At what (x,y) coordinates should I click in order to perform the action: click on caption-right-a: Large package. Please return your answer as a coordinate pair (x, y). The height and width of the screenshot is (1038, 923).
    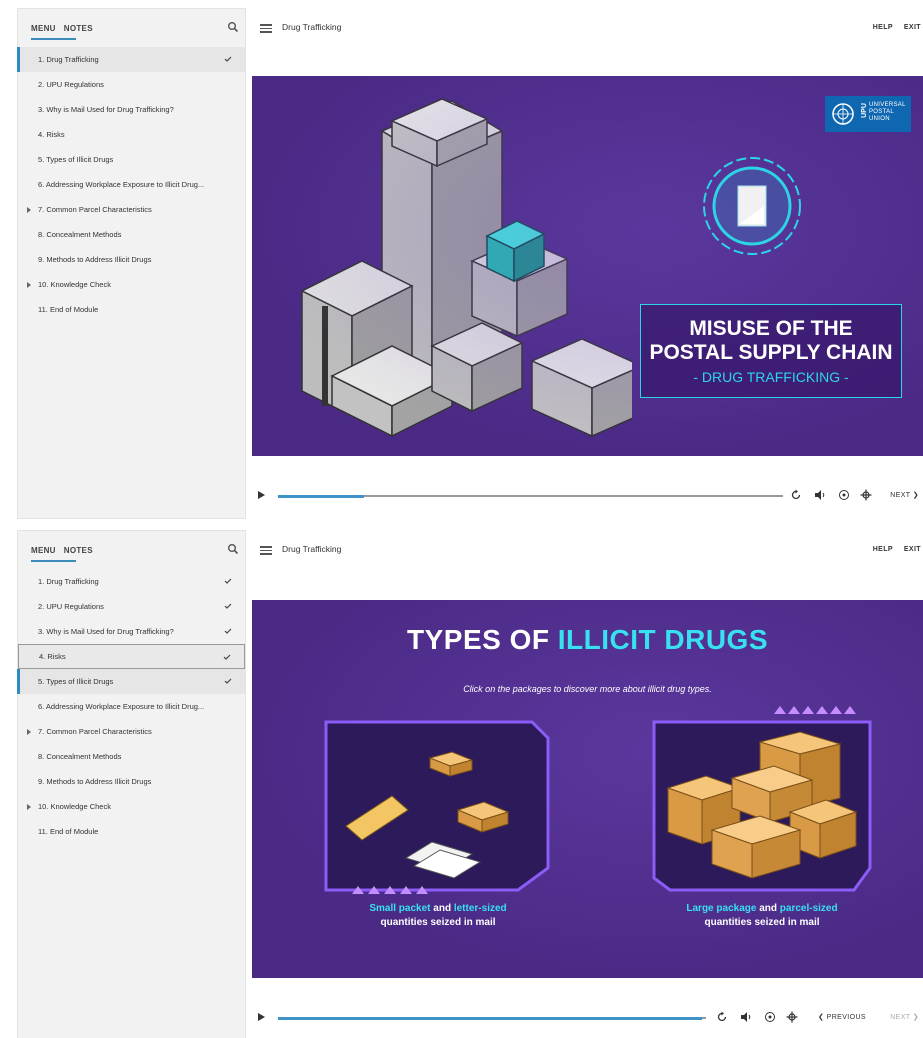
    Looking at the image, I should click on (721, 908).